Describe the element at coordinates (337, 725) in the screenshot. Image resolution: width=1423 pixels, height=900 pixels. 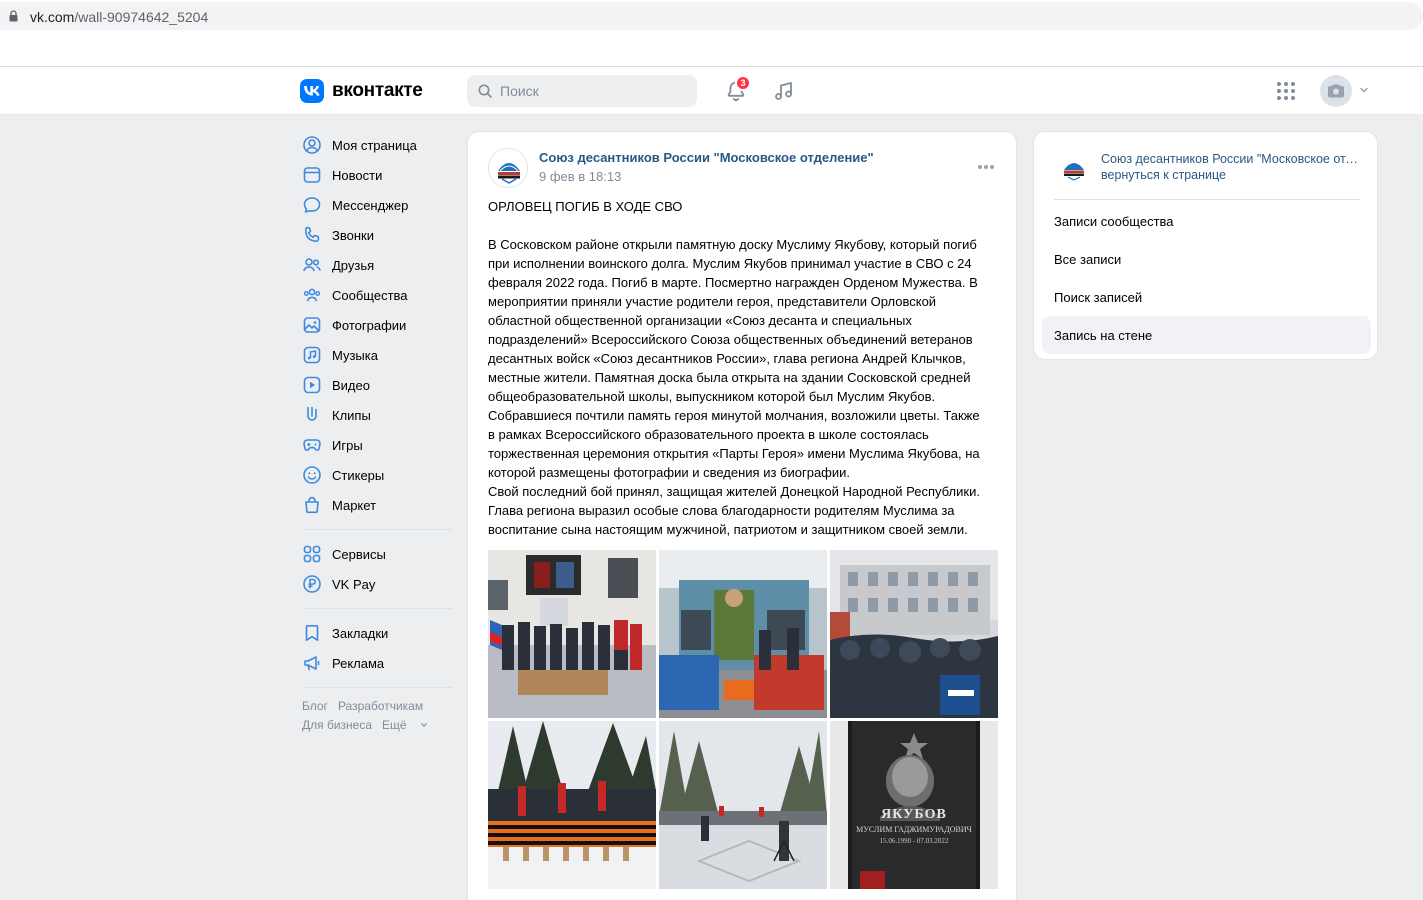
I see `footer-link-business: Для бизнеса` at that location.